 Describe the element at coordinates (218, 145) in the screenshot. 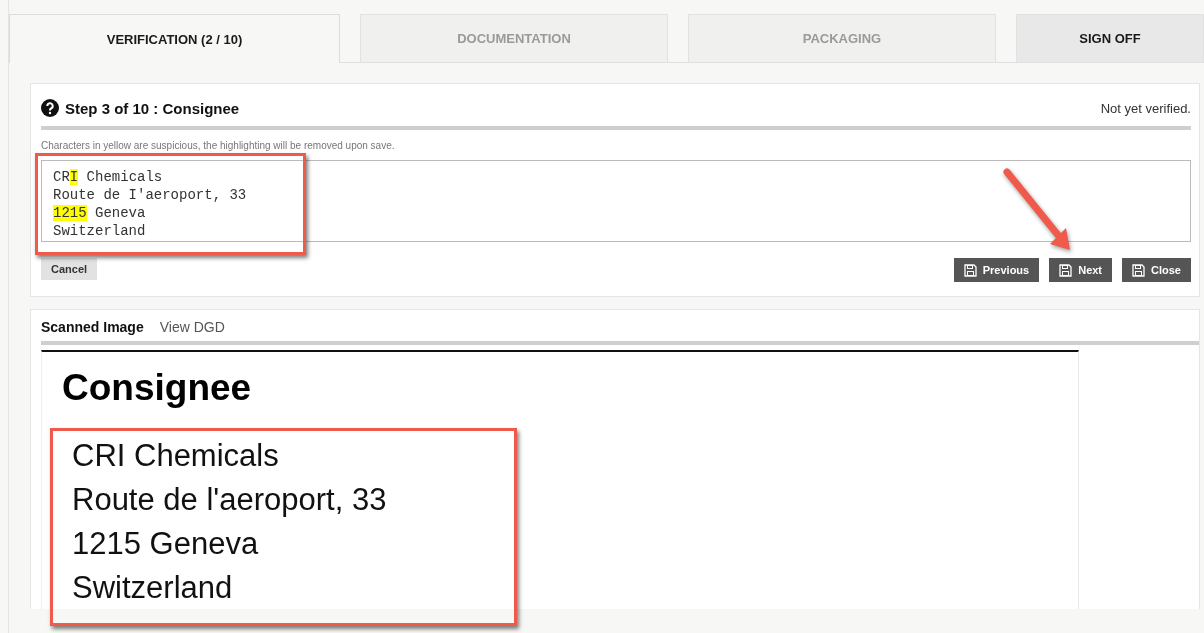

I see `hint-text: Characters in yellow are suspicious, the highlighting will be removed upon save.` at that location.